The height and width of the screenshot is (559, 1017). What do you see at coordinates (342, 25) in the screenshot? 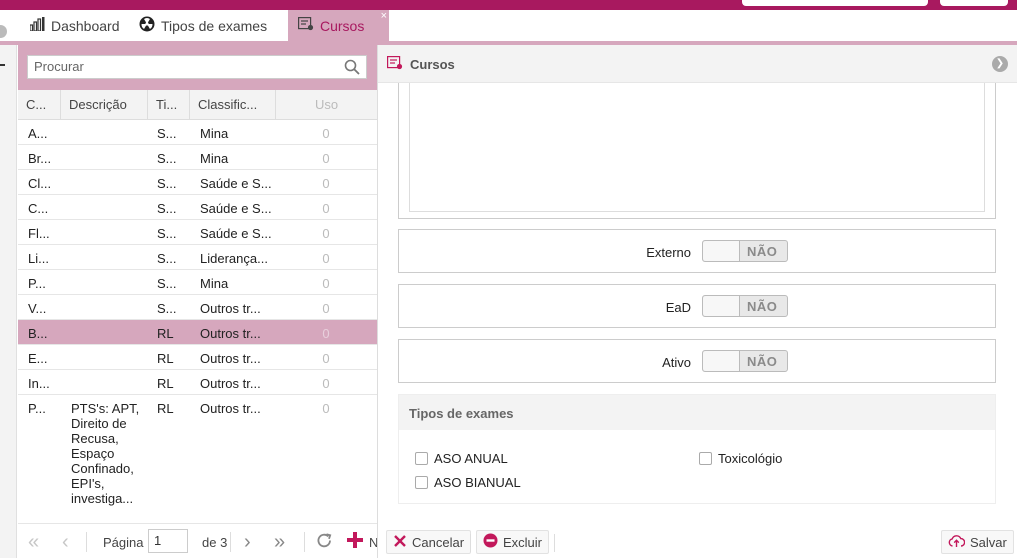
I see `tab-label: Cursos` at bounding box center [342, 25].